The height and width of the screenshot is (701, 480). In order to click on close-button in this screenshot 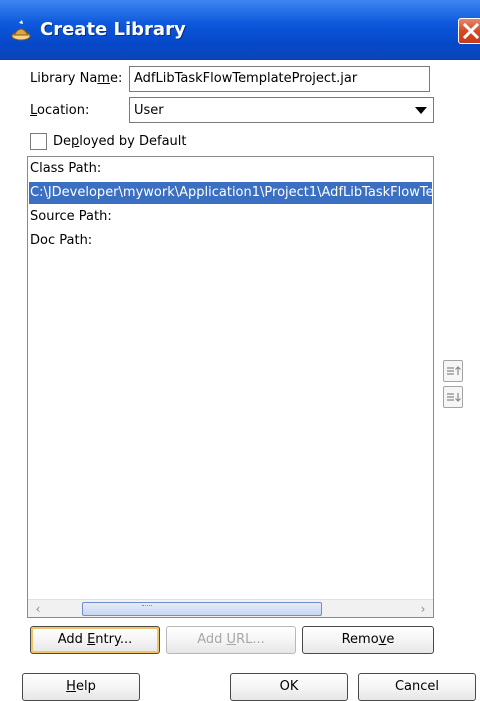, I will do `click(469, 31)`.